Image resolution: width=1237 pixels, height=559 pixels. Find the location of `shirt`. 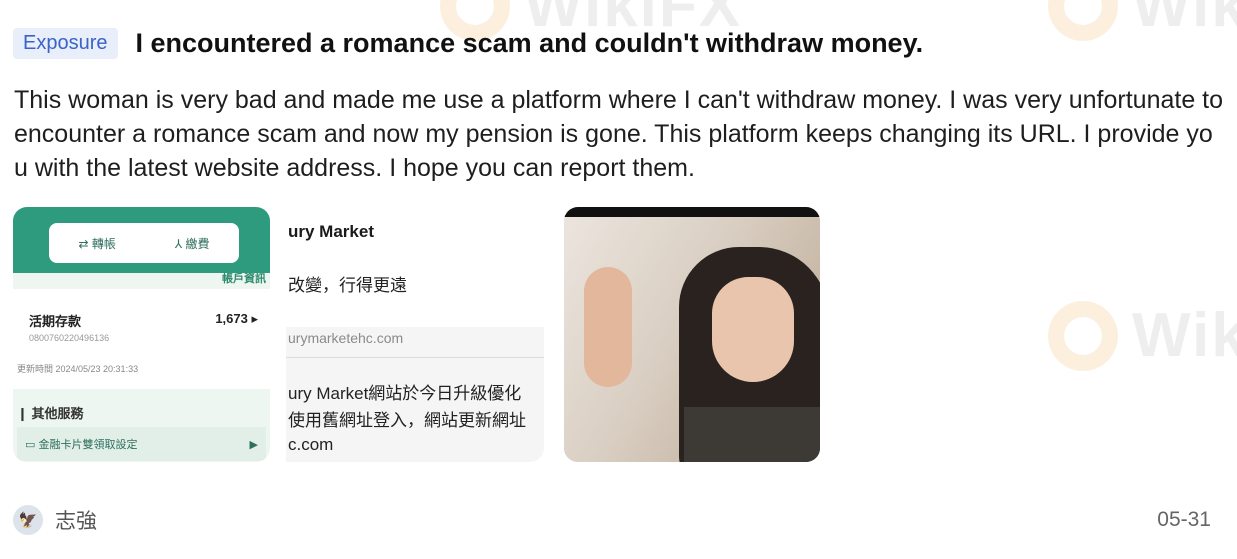

shirt is located at coordinates (752, 434).